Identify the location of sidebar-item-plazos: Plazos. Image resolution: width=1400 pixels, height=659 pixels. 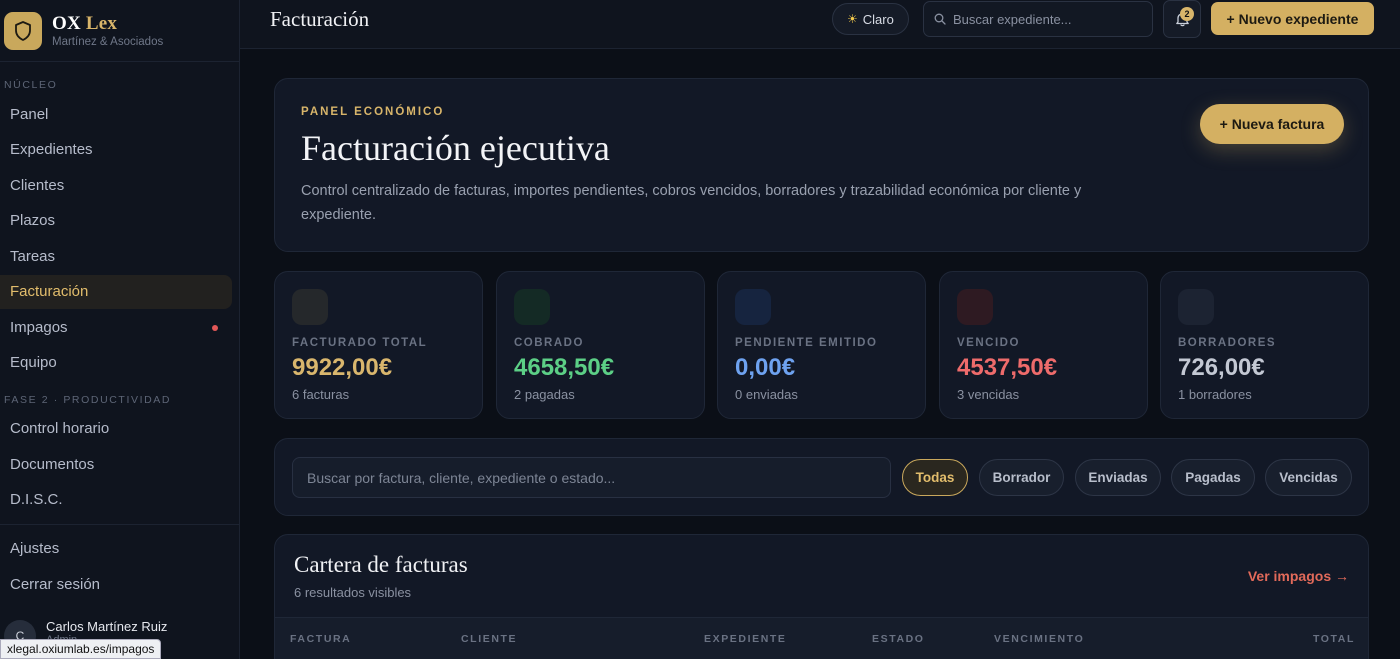
(116, 221).